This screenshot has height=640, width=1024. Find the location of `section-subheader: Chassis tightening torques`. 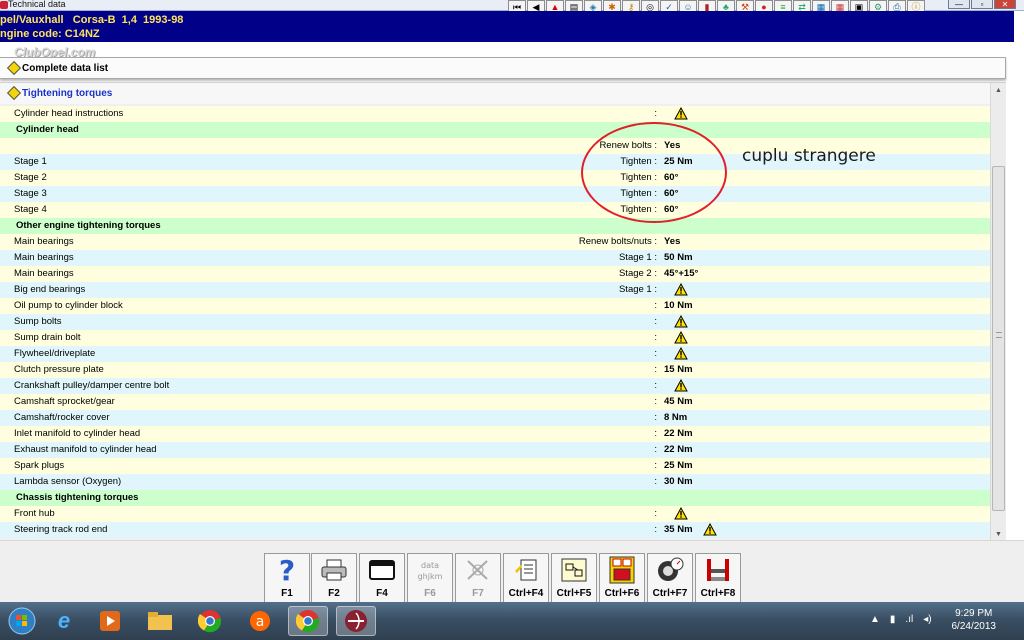

section-subheader: Chassis tightening torques is located at coordinates (495, 498).